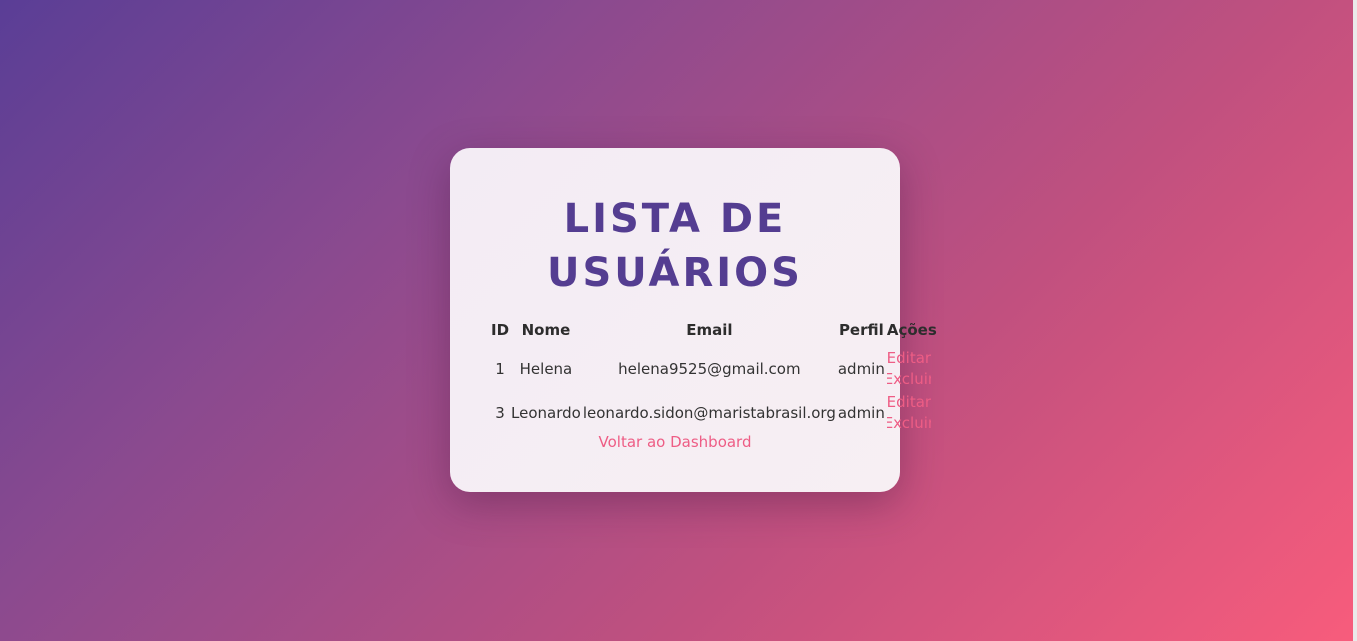 Image resolution: width=1357 pixels, height=641 pixels. What do you see at coordinates (709, 369) in the screenshot?
I see `cell-email: helena9525@gmail.com` at bounding box center [709, 369].